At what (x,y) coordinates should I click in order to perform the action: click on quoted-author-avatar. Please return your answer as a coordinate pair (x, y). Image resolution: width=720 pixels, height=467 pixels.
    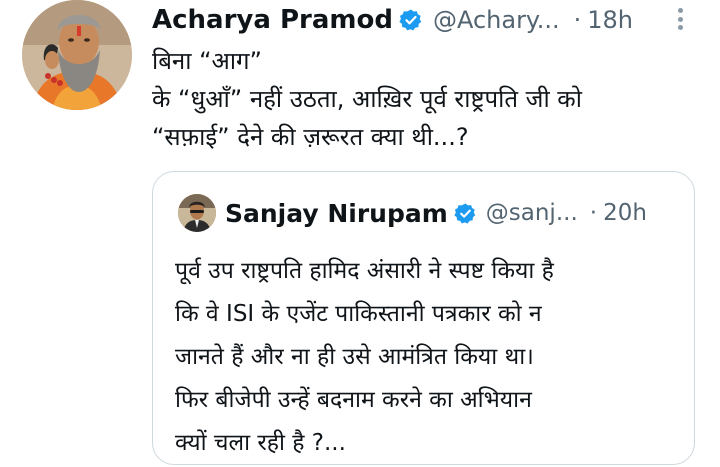
    Looking at the image, I should click on (197, 213).